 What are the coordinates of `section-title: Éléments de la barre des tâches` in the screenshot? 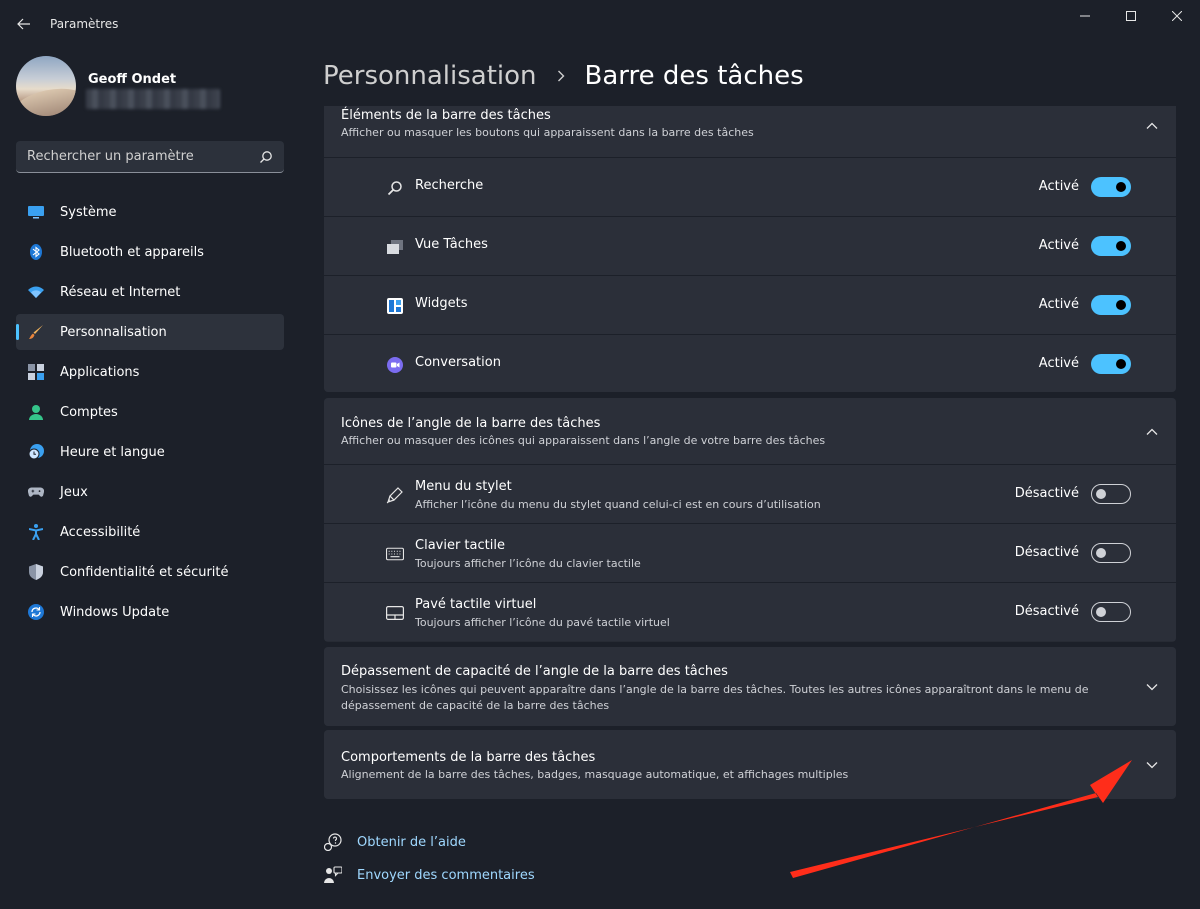 It's located at (446, 115).